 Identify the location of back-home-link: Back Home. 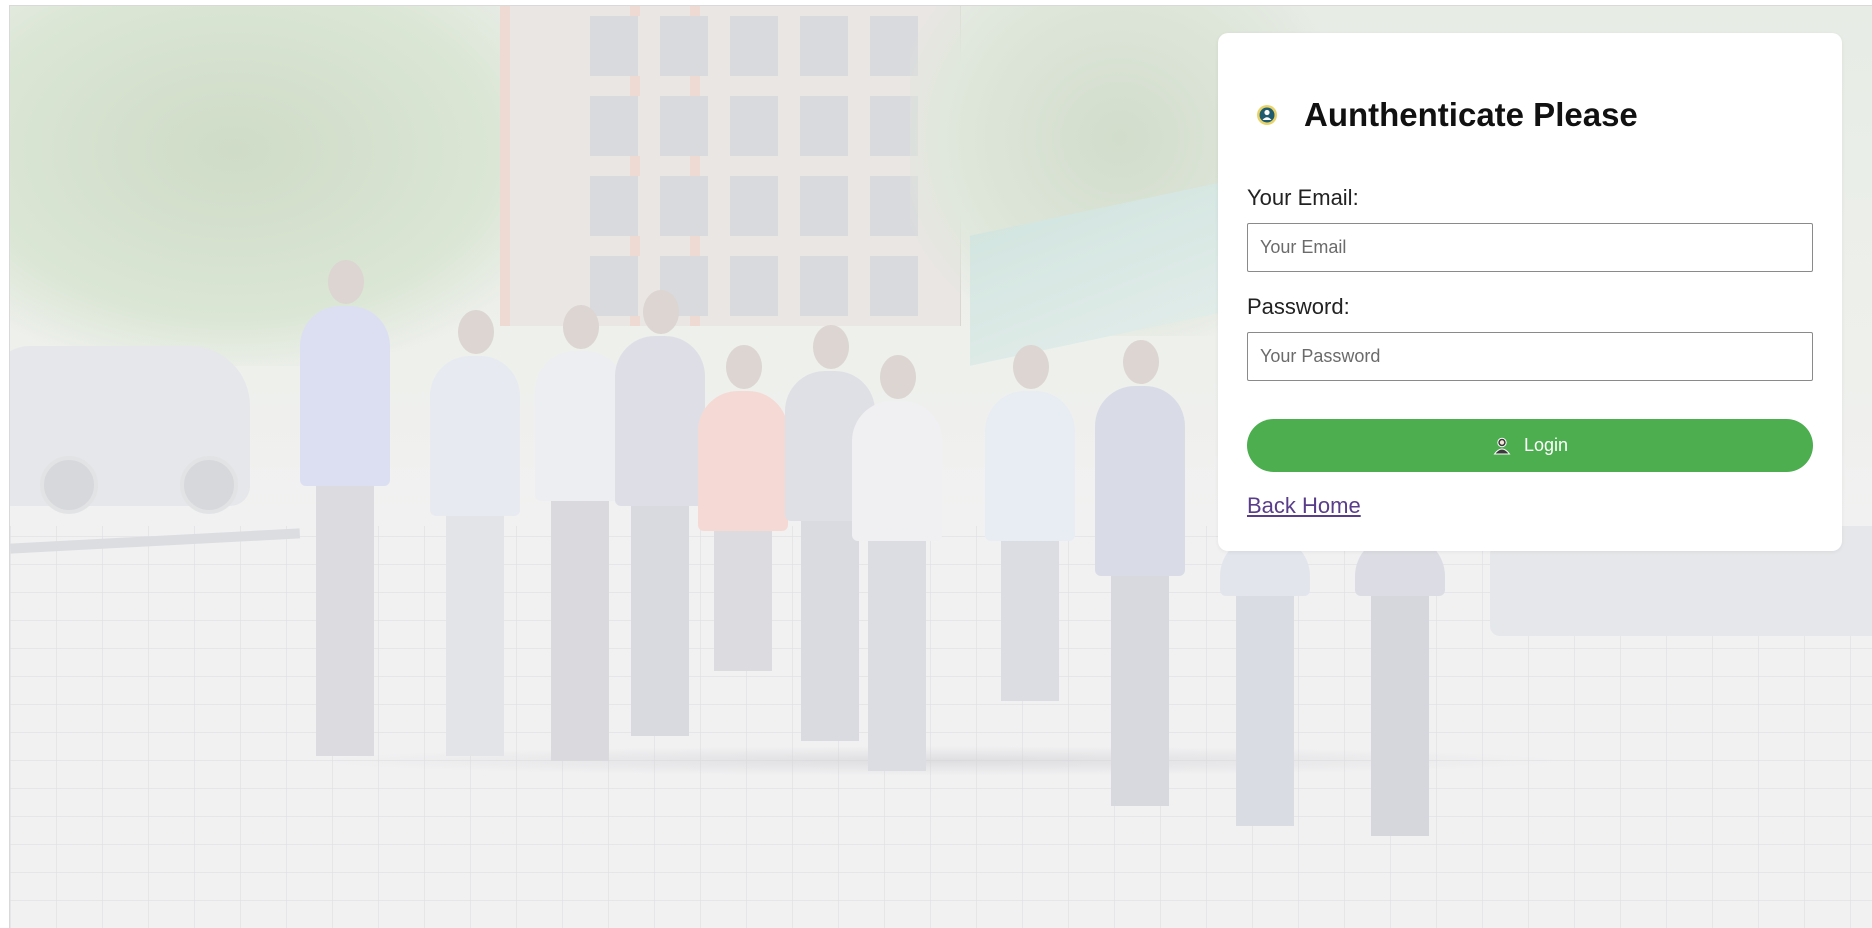
(1304, 506).